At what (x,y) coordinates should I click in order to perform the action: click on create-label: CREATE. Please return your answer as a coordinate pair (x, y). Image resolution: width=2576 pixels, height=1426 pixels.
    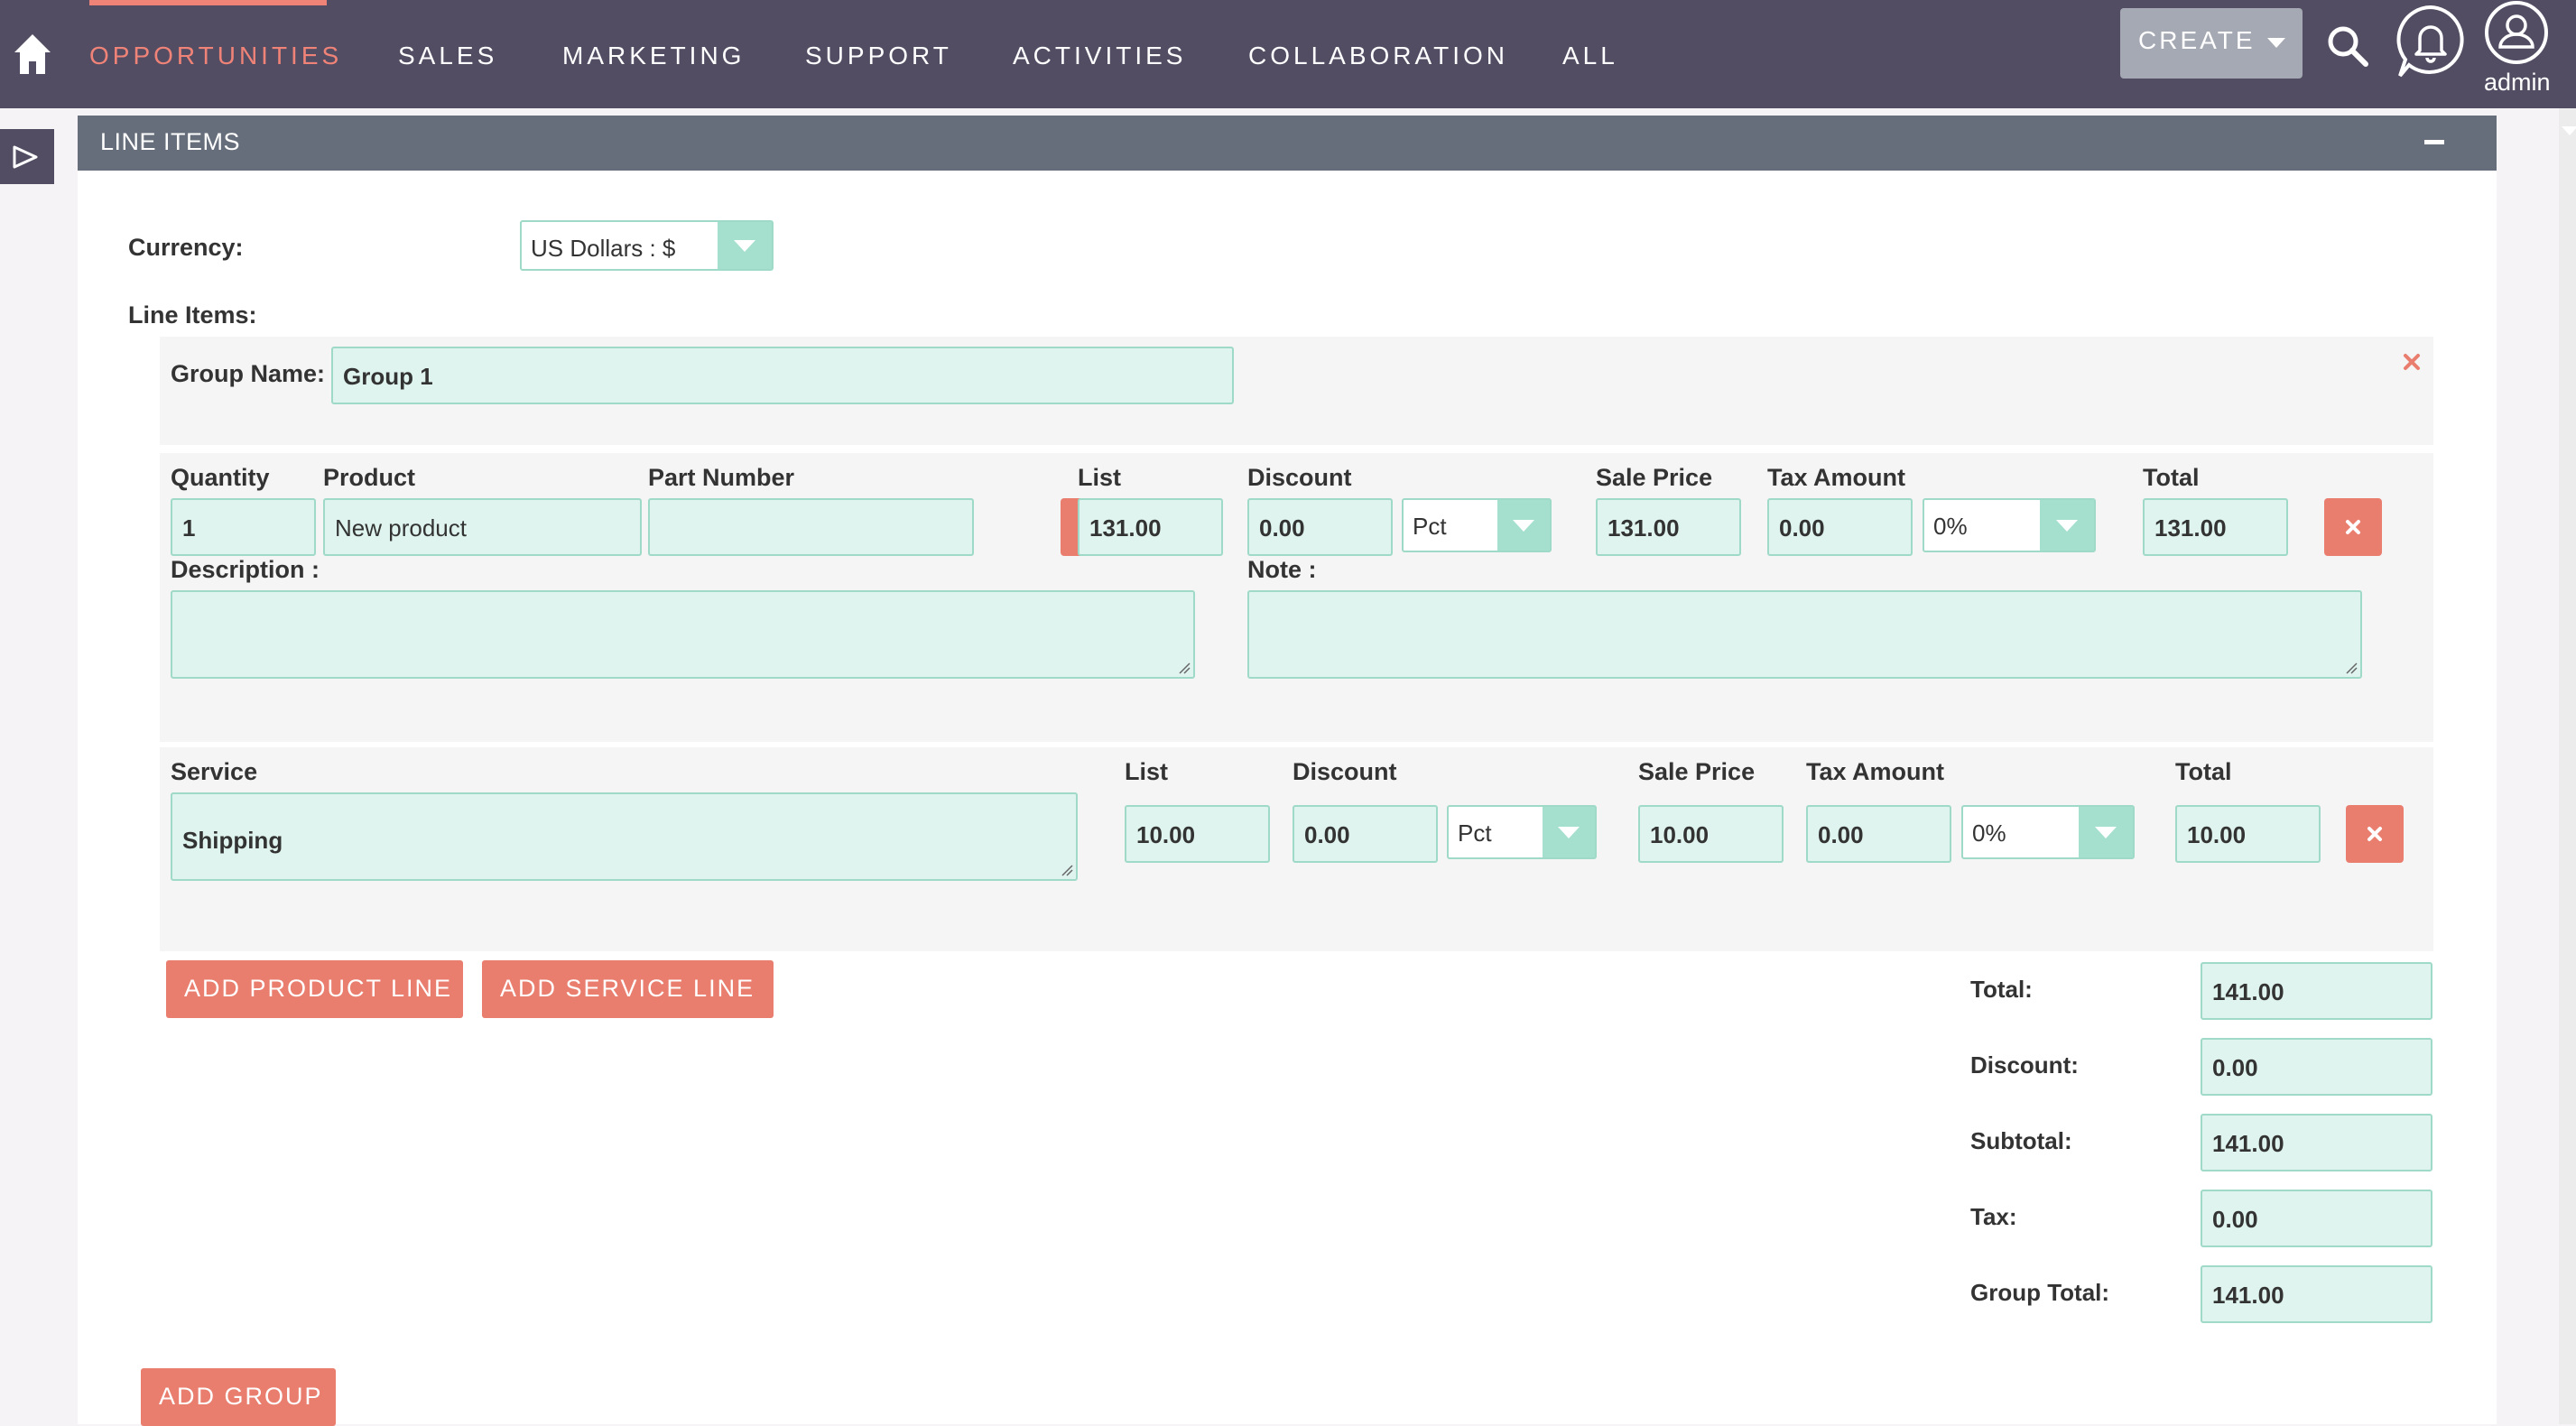
    Looking at the image, I should click on (2197, 40).